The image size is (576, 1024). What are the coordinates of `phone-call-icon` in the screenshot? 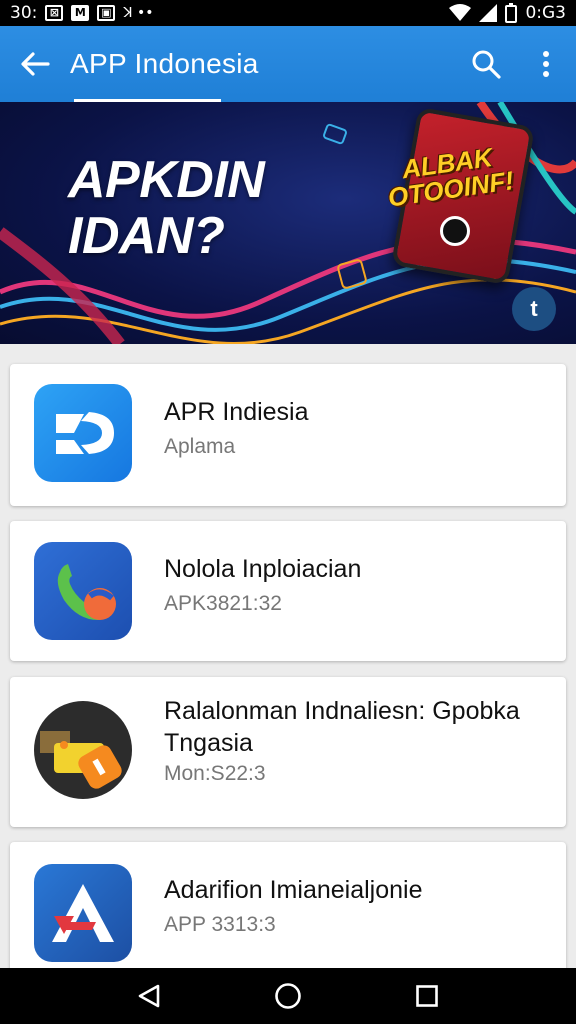 It's located at (83, 591).